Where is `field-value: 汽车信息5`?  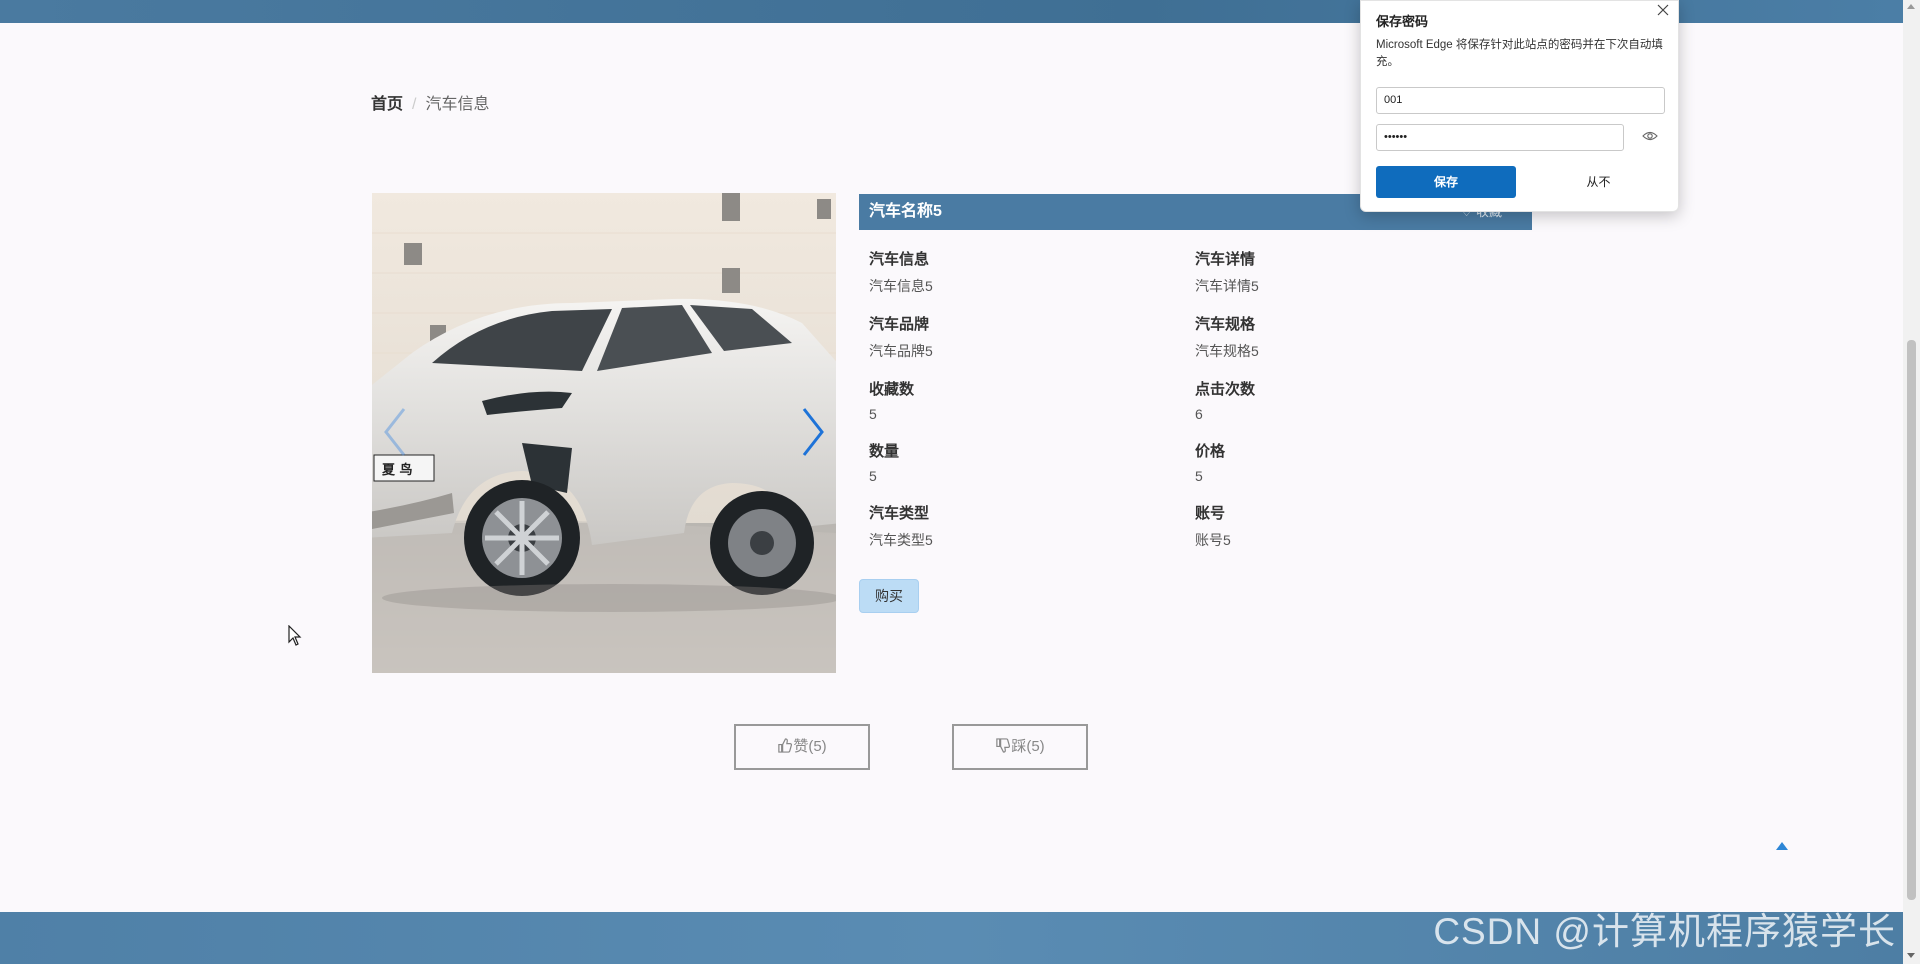 field-value: 汽车信息5 is located at coordinates (901, 286).